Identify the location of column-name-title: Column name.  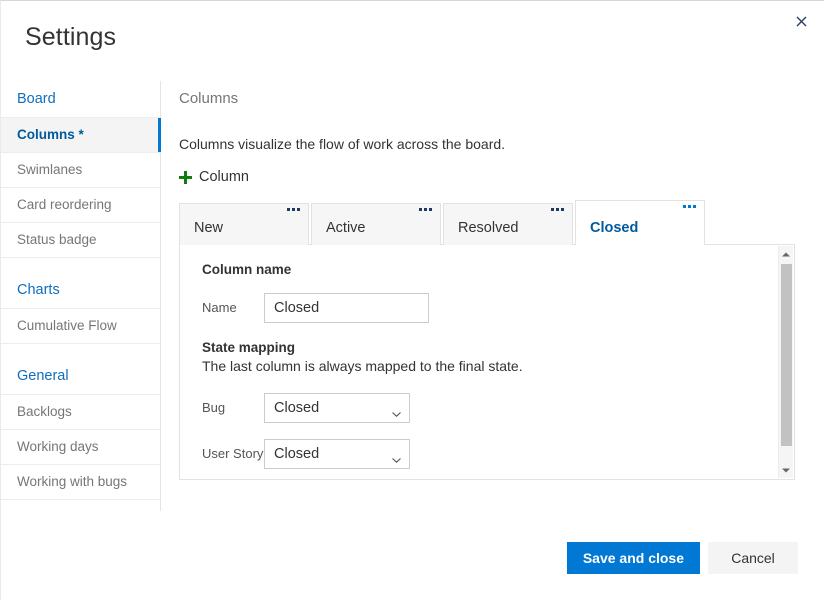
(247, 269).